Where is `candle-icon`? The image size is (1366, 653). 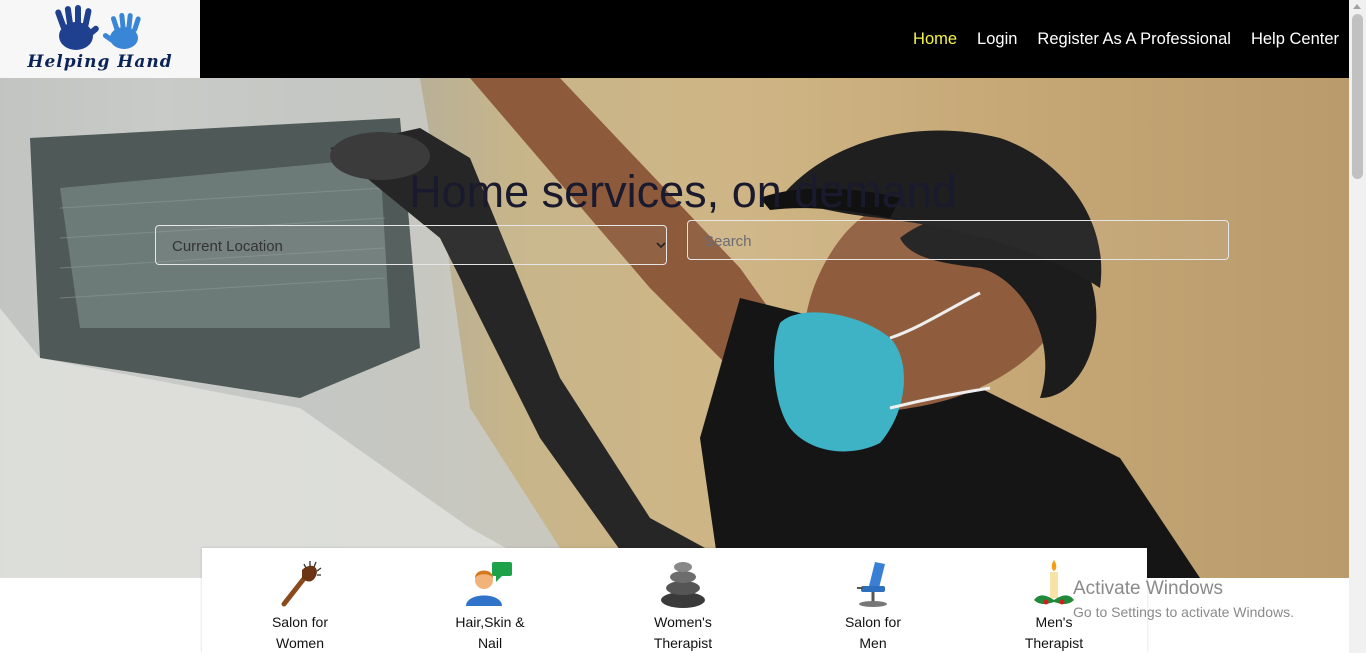
candle-icon is located at coordinates (1054, 582).